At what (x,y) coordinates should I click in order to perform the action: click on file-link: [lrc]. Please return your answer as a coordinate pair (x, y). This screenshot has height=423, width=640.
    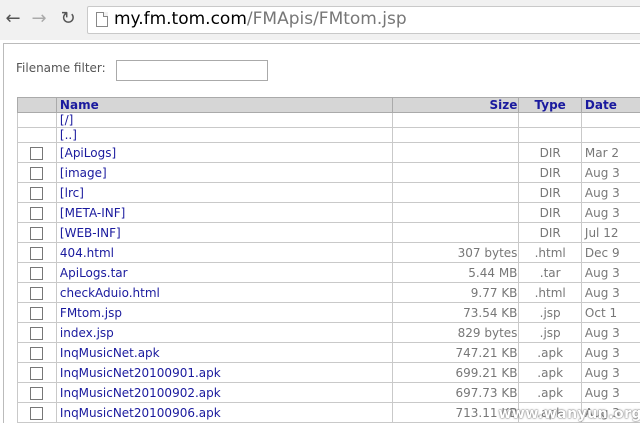
    Looking at the image, I should click on (72, 193).